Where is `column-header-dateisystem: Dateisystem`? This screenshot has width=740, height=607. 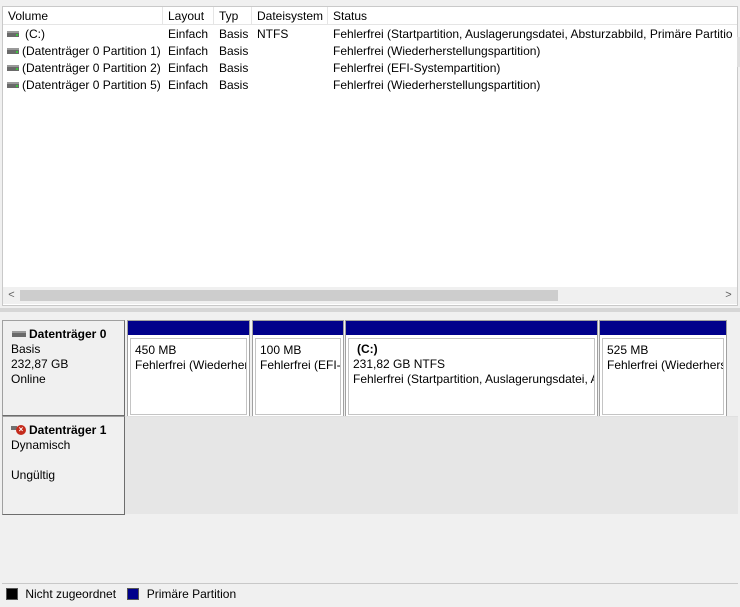 column-header-dateisystem: Dateisystem is located at coordinates (290, 16).